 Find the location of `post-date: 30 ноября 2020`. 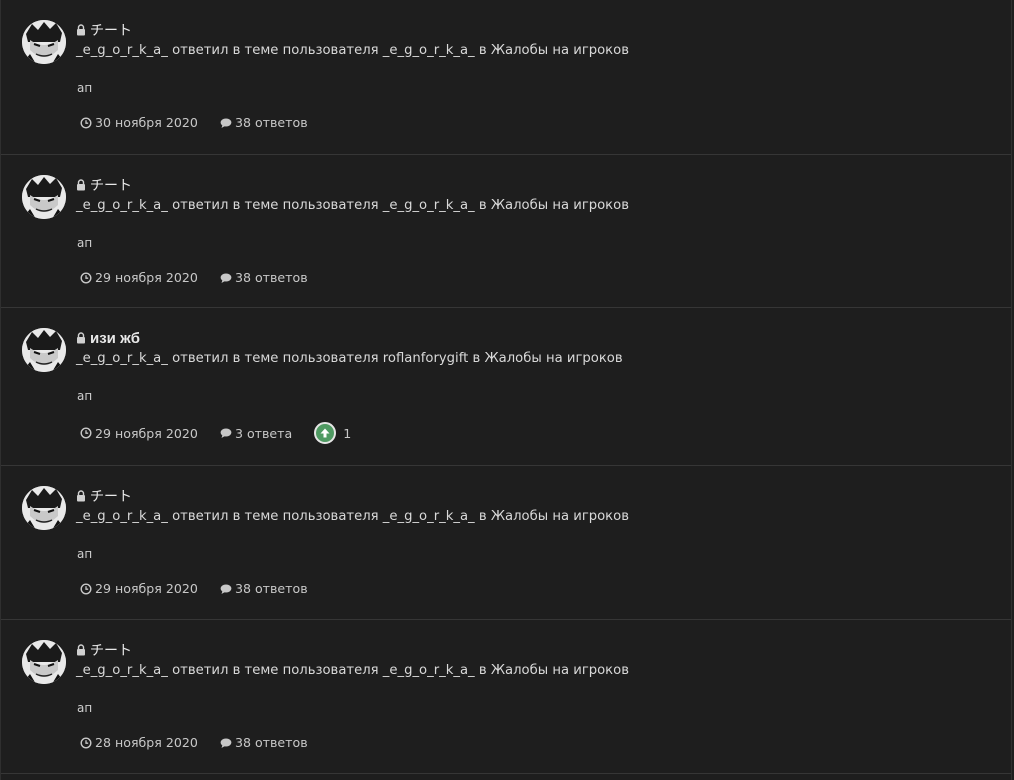

post-date: 30 ноября 2020 is located at coordinates (146, 122).